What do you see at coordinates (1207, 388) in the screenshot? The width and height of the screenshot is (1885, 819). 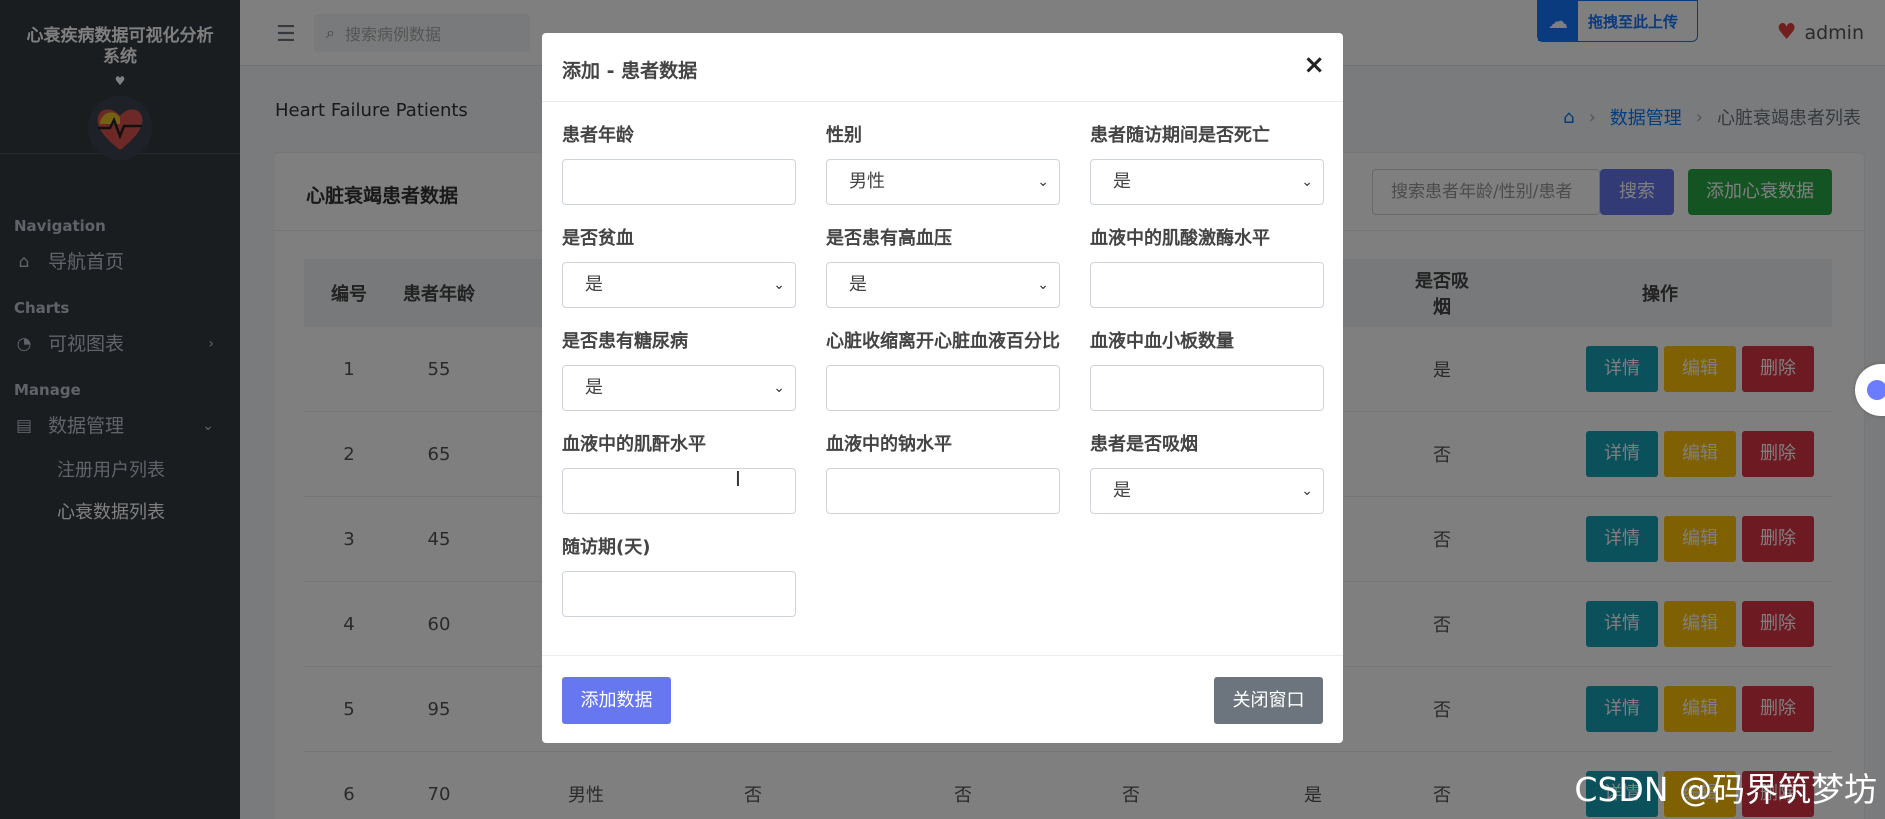 I see `platelets-input` at bounding box center [1207, 388].